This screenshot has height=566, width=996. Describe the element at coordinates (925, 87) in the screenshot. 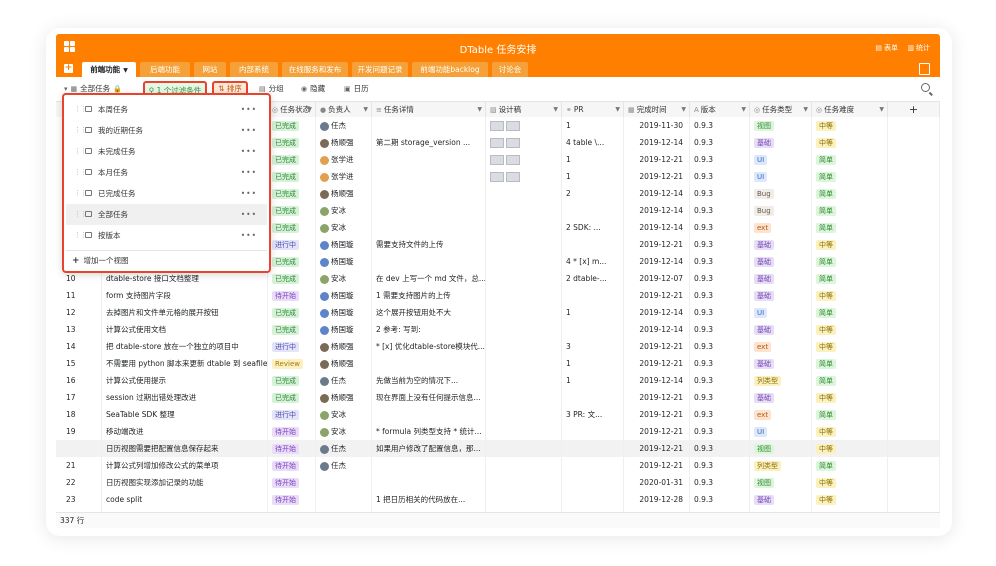

I see `search-icon` at that location.